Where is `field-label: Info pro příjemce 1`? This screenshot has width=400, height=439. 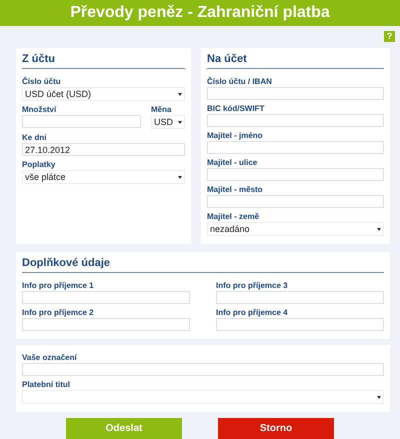
field-label: Info pro příjemce 1 is located at coordinates (58, 285).